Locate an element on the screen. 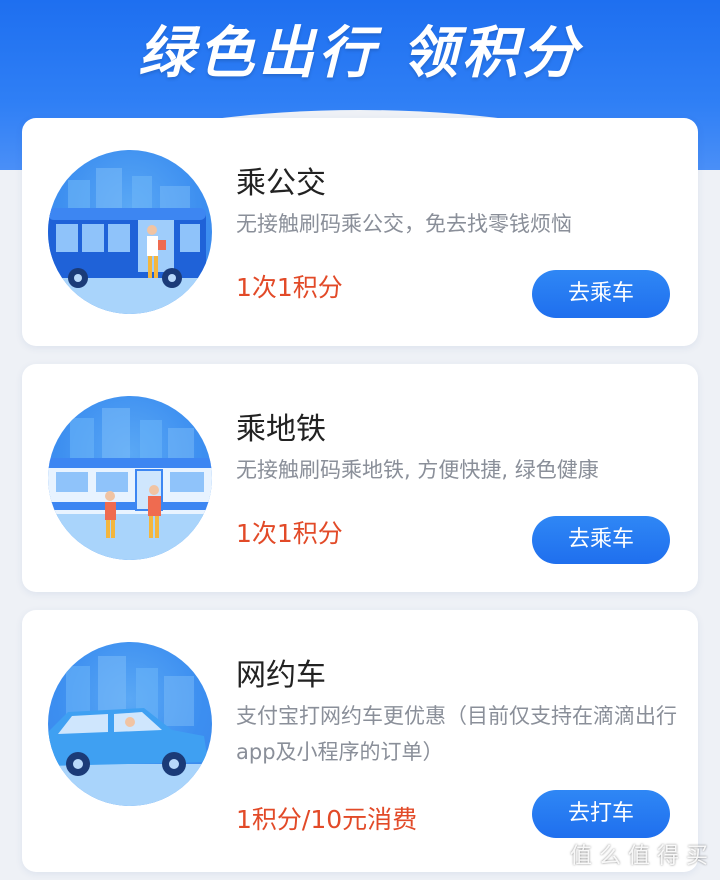 This screenshot has height=880, width=720. bus-illustration is located at coordinates (130, 232).